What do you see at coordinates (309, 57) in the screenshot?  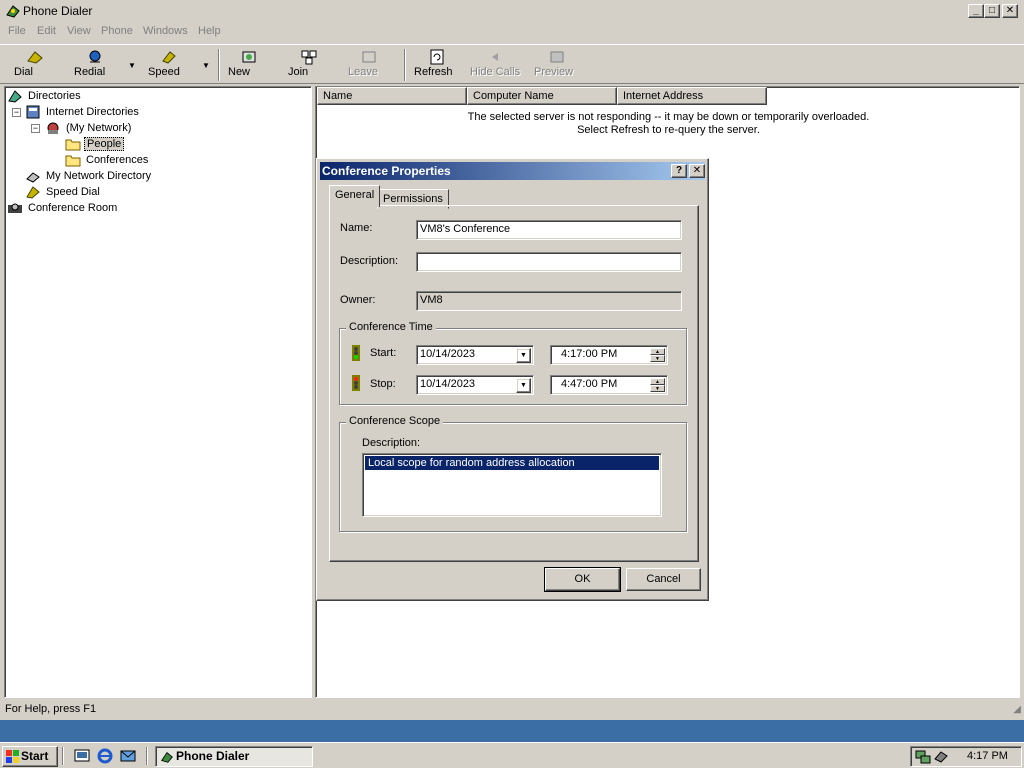 I see `join-icon` at bounding box center [309, 57].